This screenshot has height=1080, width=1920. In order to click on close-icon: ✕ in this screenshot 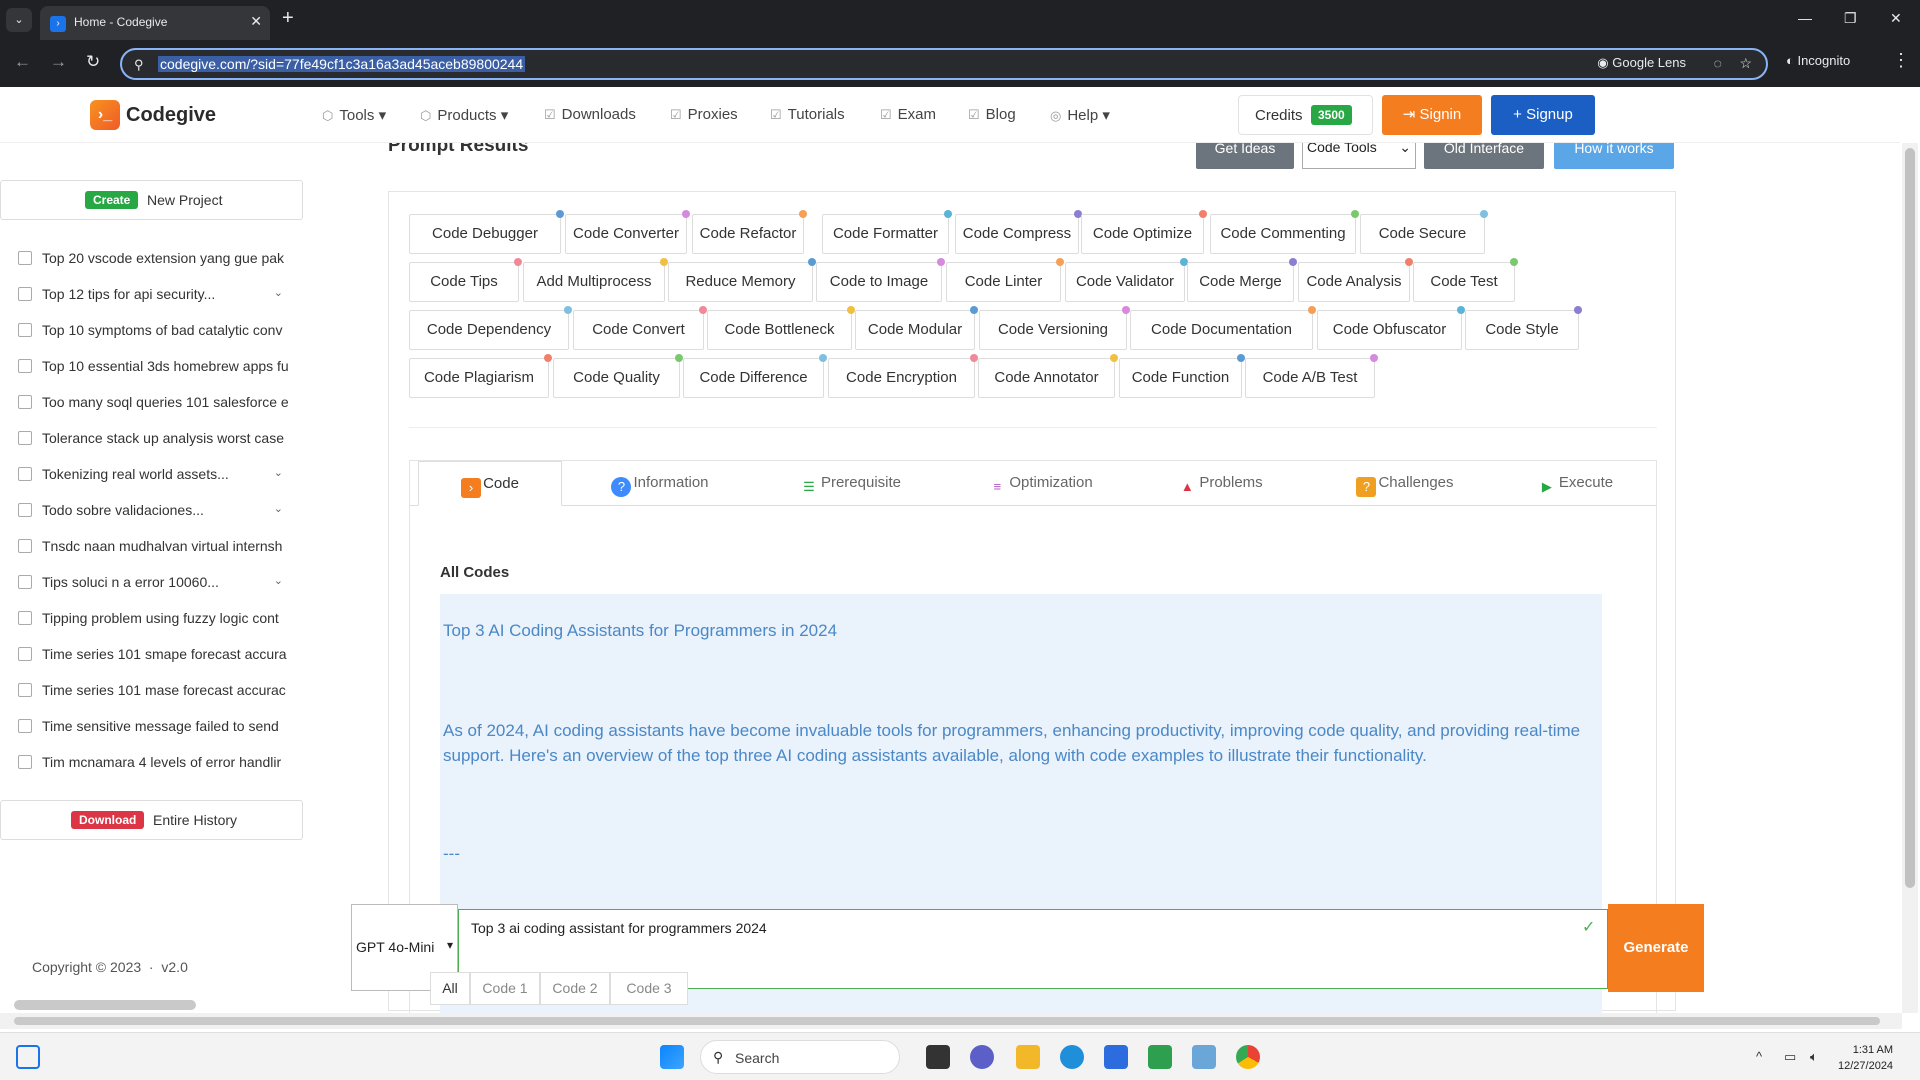, I will do `click(256, 21)`.